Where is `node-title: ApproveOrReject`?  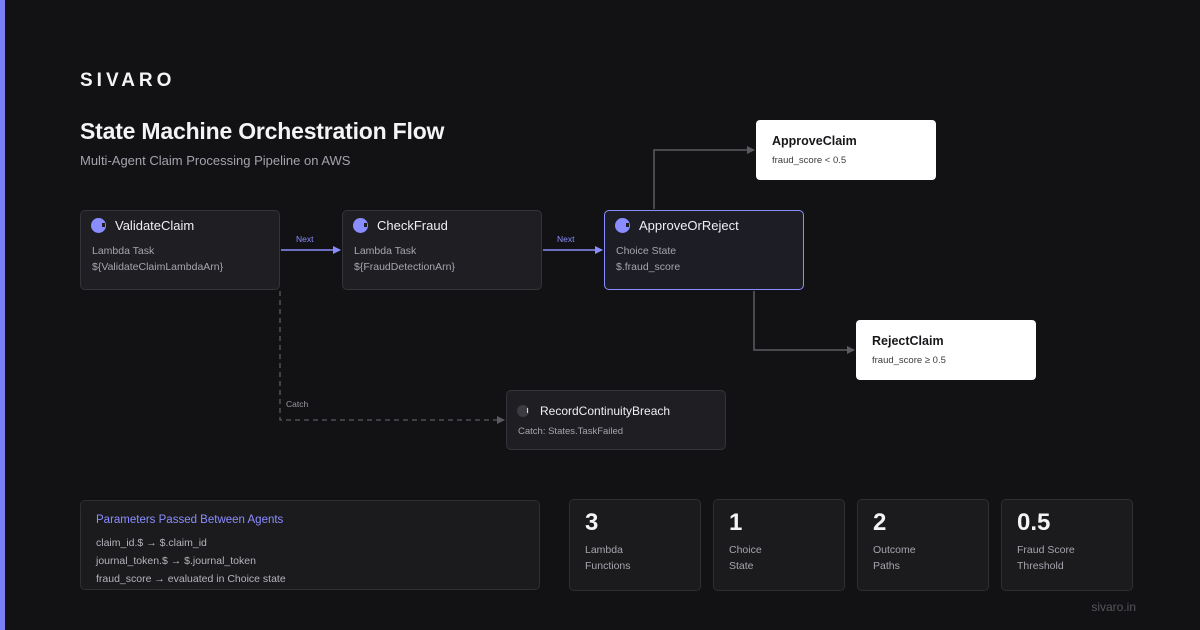 node-title: ApproveOrReject is located at coordinates (689, 225).